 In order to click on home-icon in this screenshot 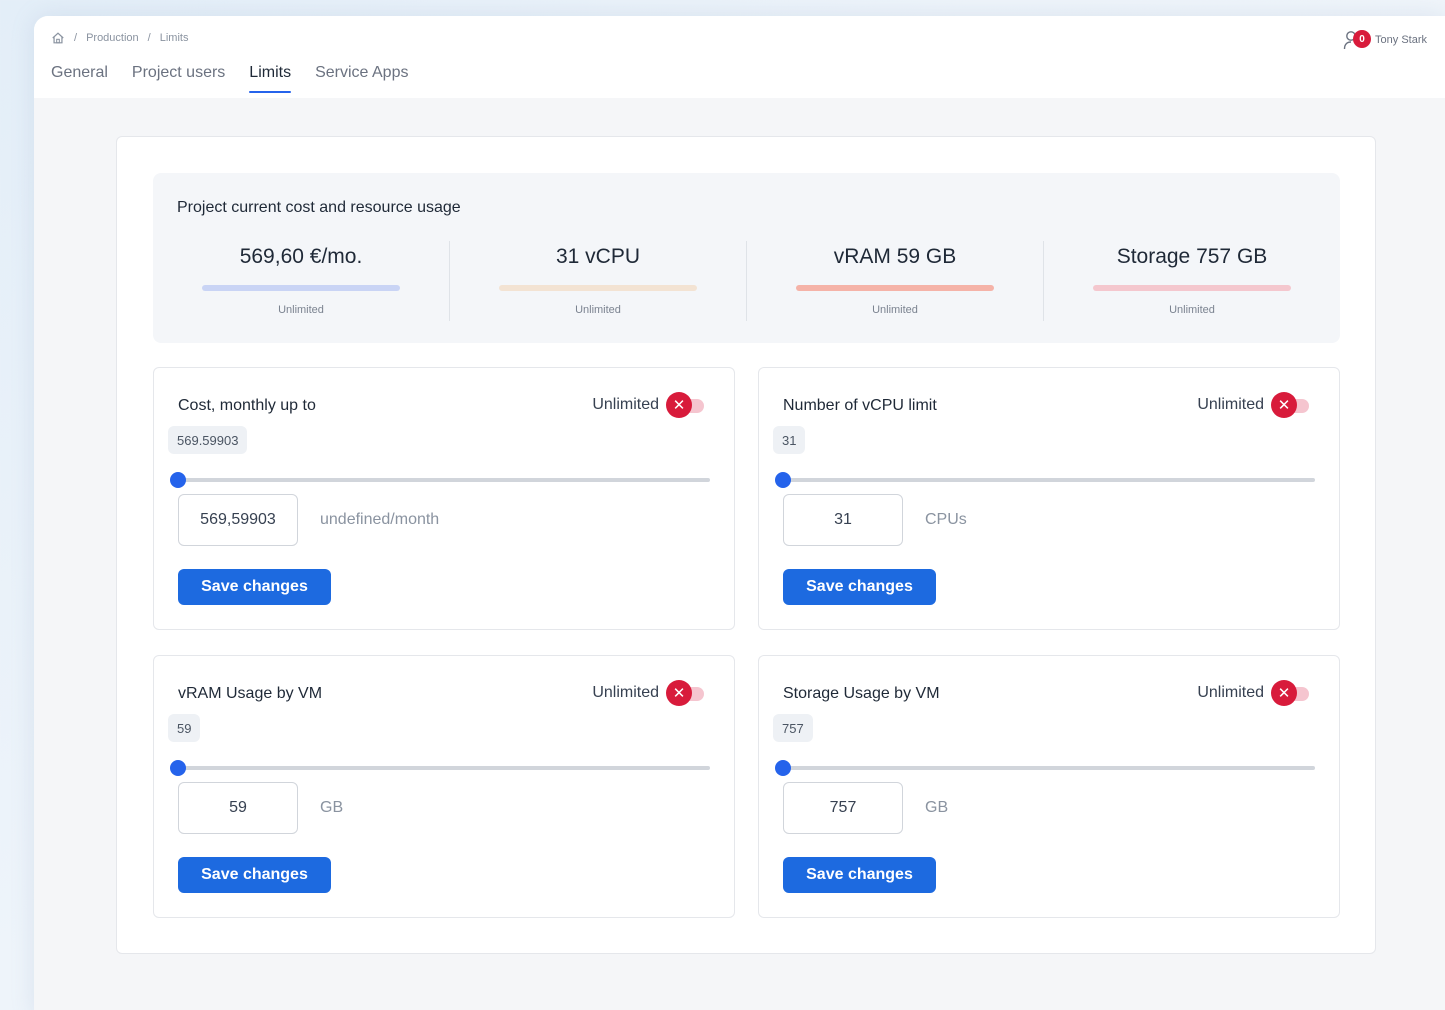, I will do `click(58, 38)`.